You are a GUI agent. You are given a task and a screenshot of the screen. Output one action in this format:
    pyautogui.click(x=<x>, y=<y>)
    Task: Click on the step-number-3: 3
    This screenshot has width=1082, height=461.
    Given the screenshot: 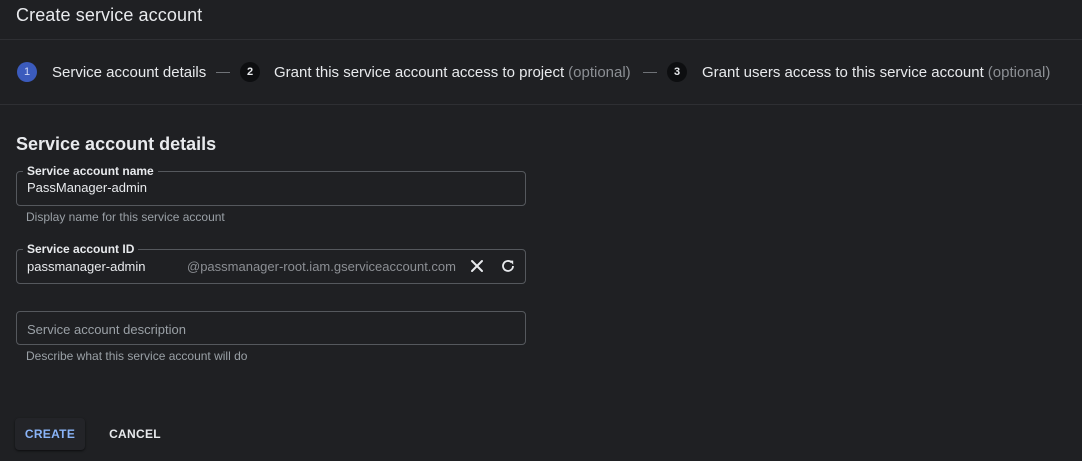 What is the action you would take?
    pyautogui.click(x=677, y=72)
    